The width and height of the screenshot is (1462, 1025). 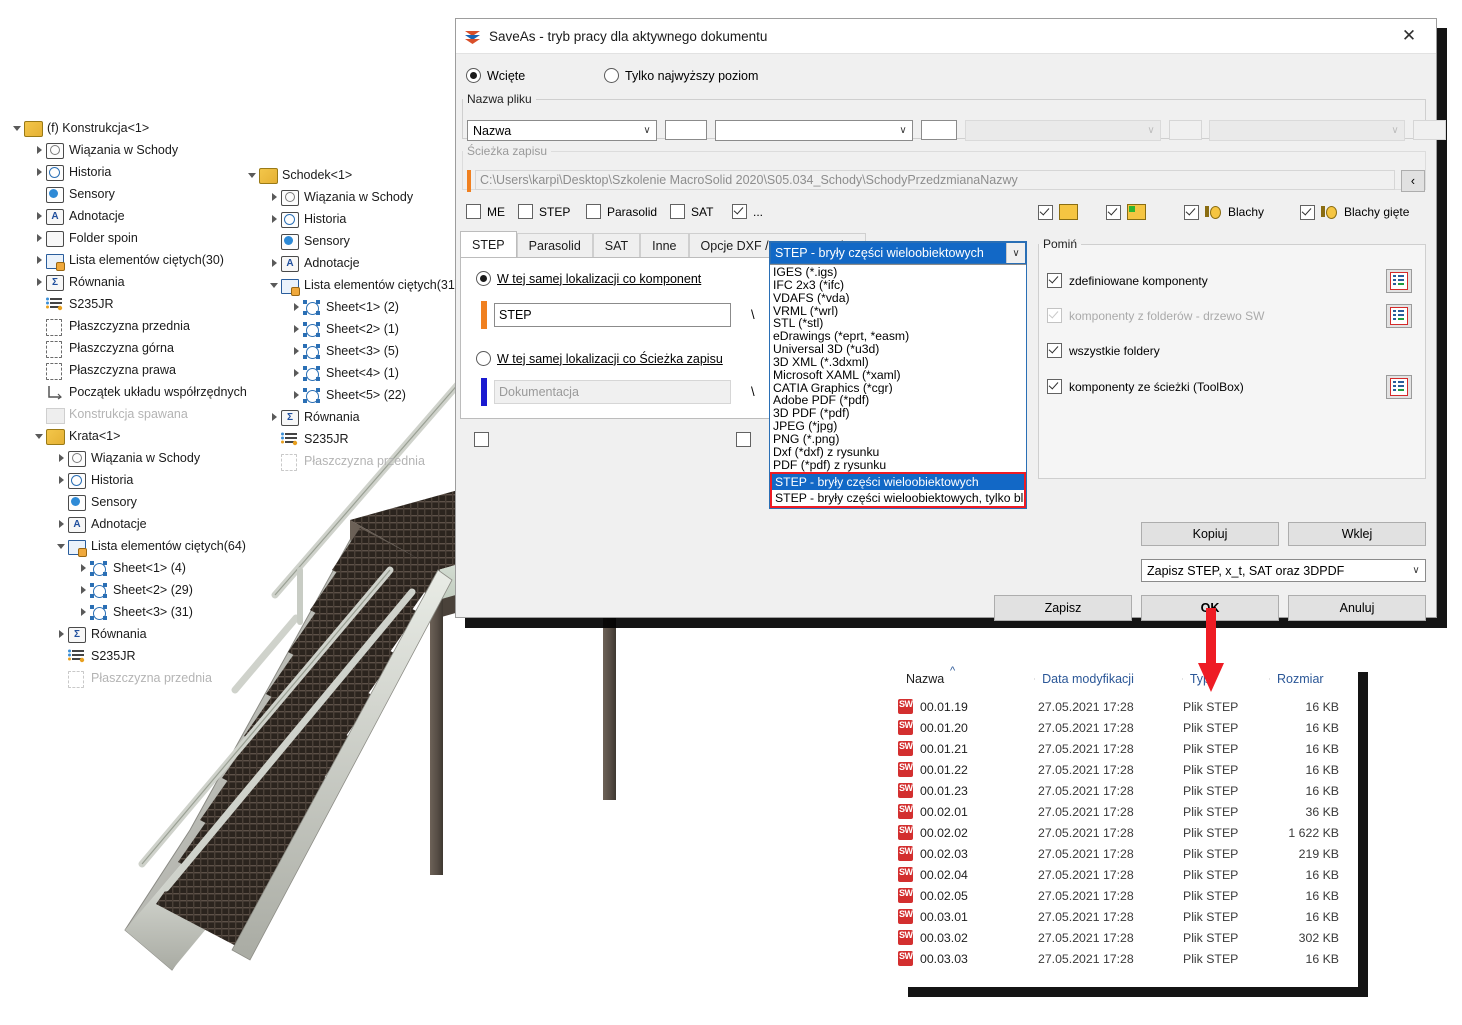 I want to click on dropdown-option: 3D XML (*.3dxml), so click(x=898, y=362).